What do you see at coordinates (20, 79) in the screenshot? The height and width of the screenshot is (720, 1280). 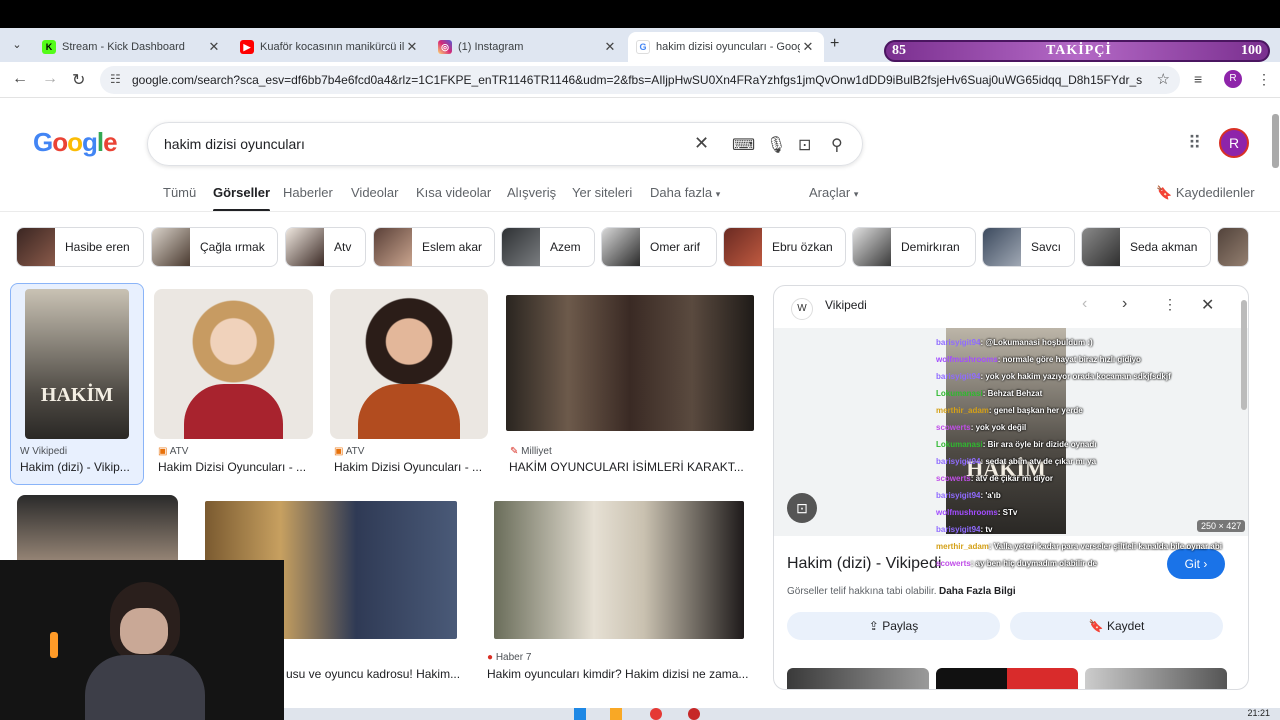 I see `back-arrow-icon: ←` at bounding box center [20, 79].